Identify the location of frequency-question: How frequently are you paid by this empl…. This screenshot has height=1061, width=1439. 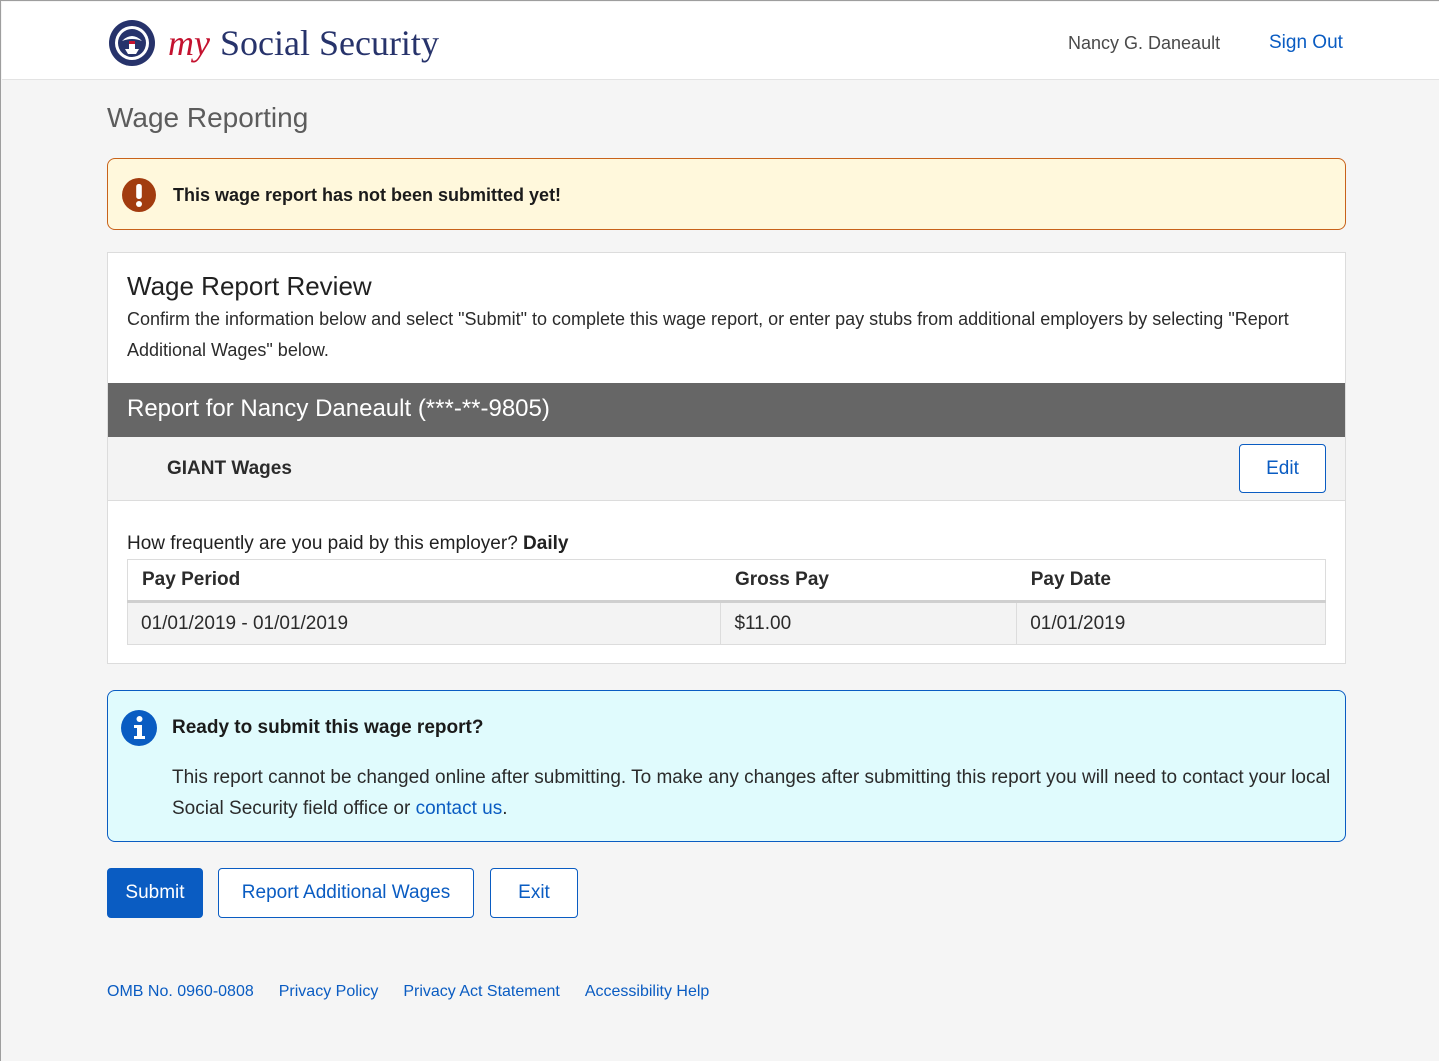
(322, 543).